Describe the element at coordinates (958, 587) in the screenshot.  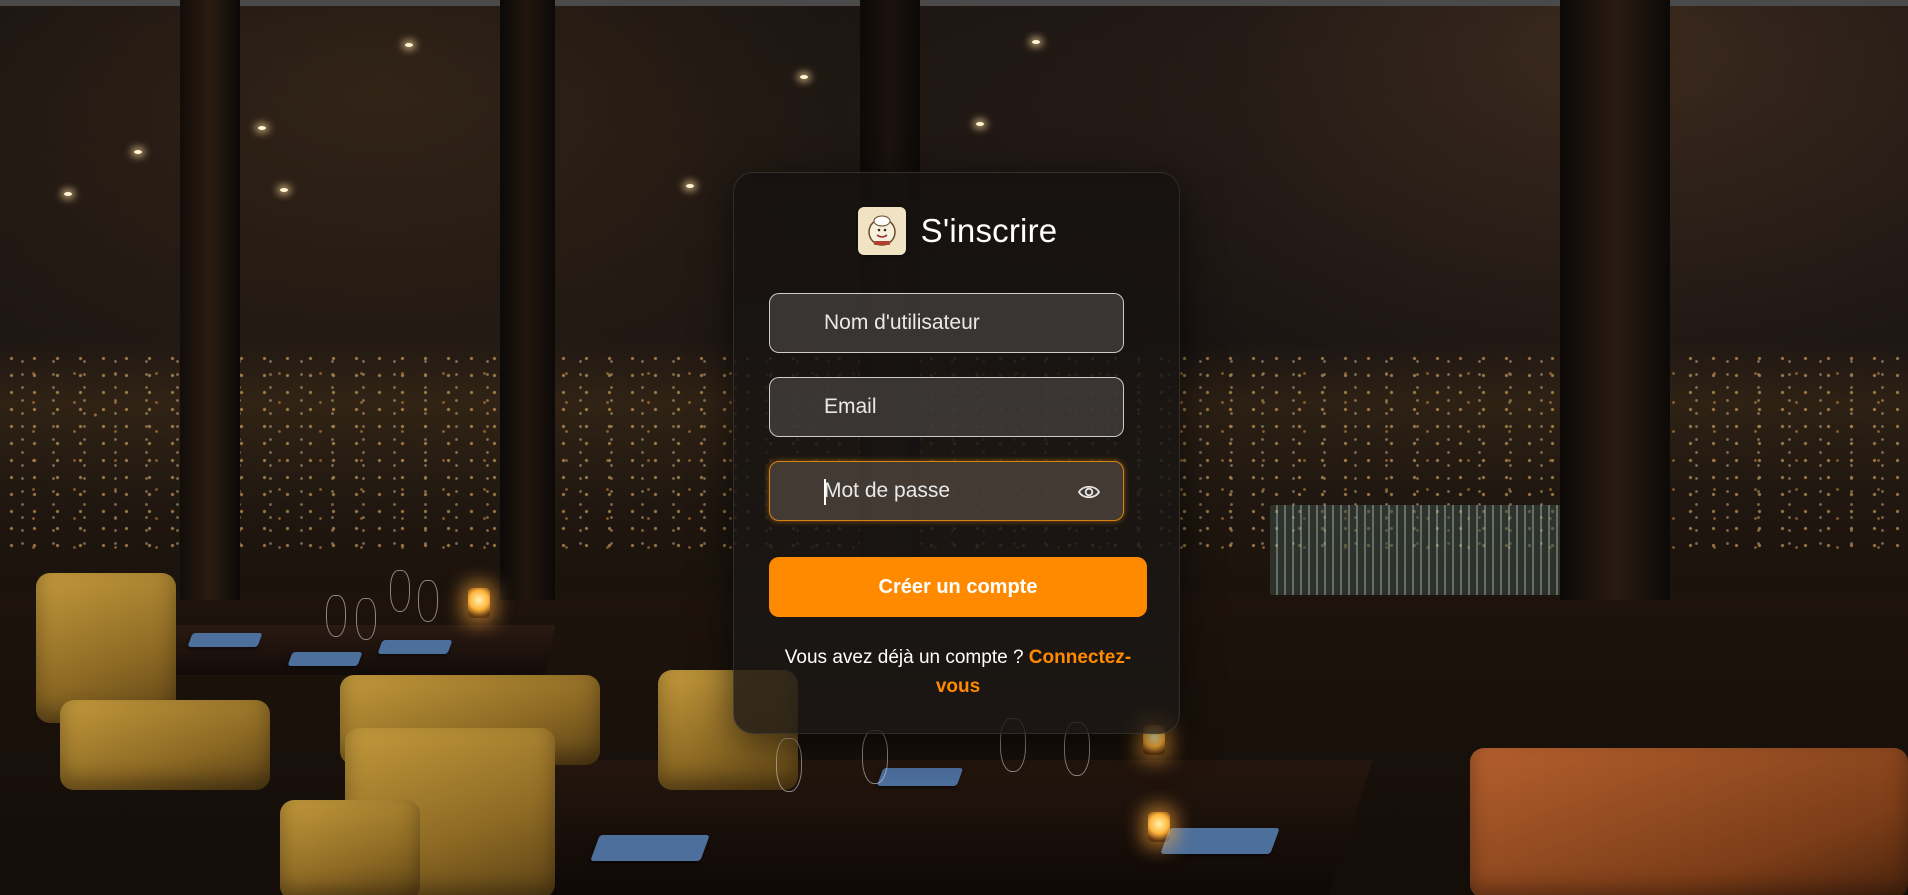
I see `create-account-button: Créer un compte` at that location.